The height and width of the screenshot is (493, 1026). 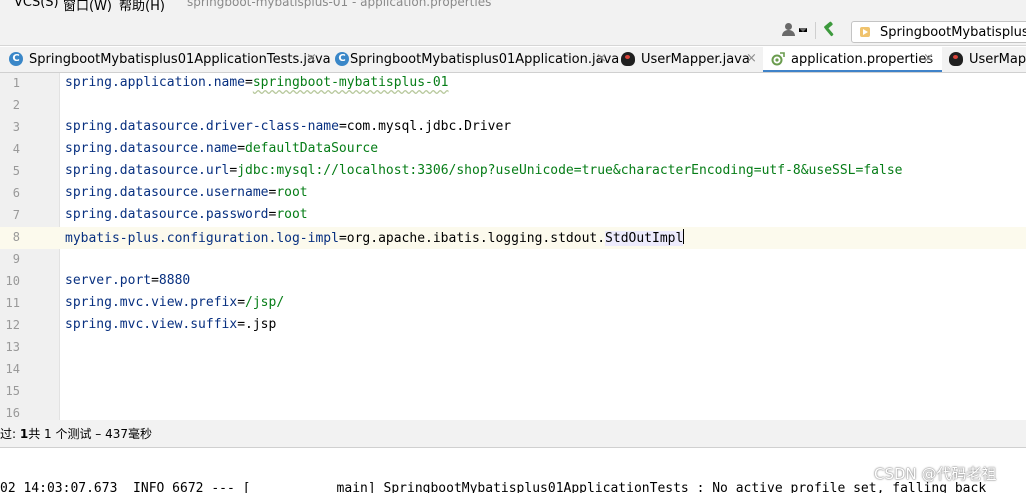 I want to click on code-line: 14, so click(x=513, y=370).